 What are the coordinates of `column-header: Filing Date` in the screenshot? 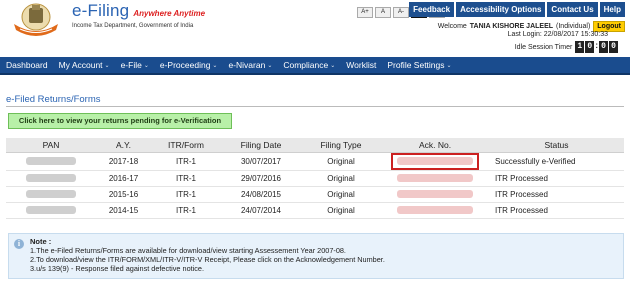 It's located at (261, 145).